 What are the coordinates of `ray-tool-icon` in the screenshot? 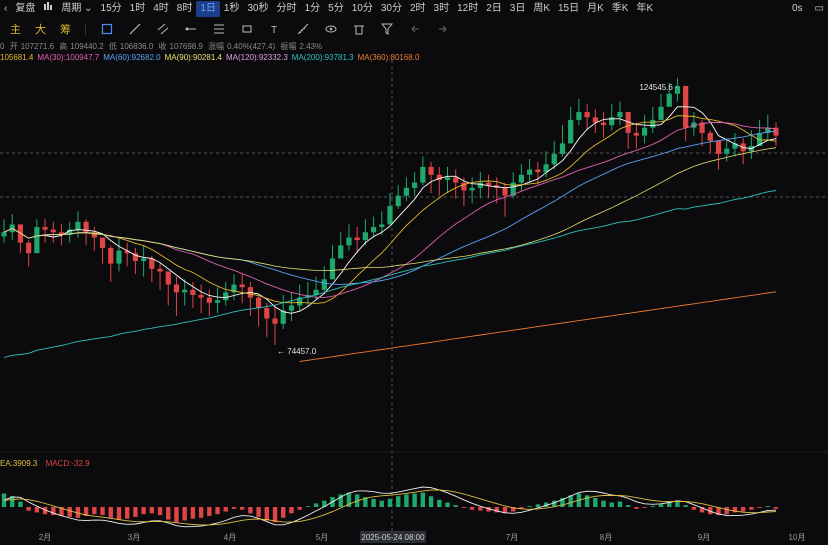 It's located at (191, 29).